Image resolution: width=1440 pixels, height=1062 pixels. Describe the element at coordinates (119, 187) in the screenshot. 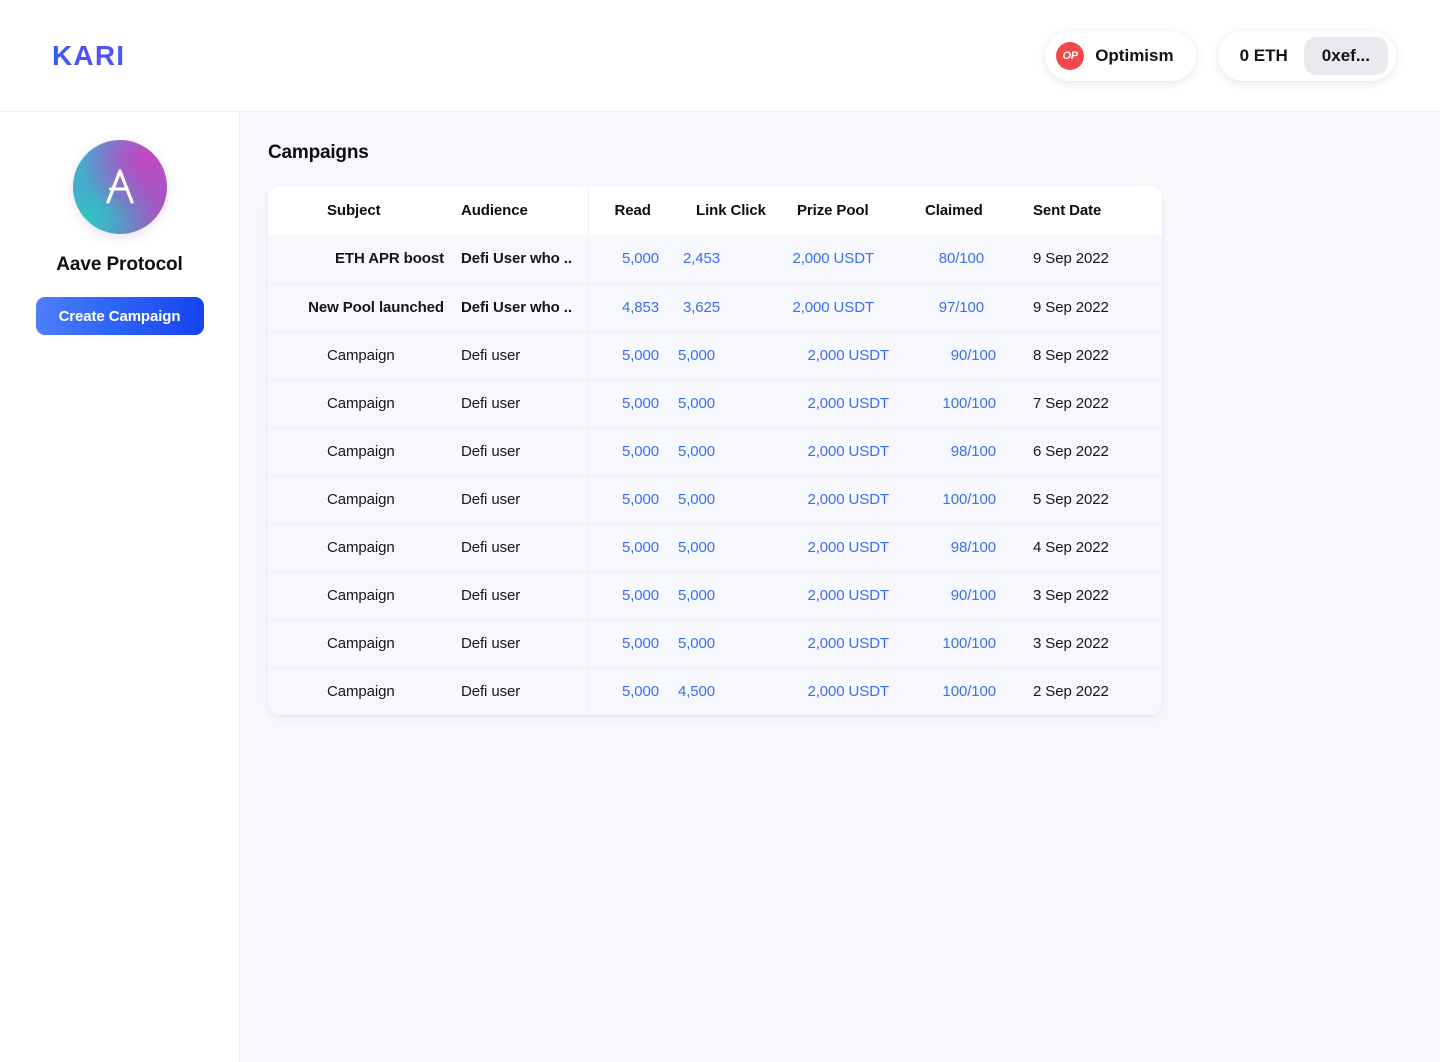

I see `aave-logo-icon` at that location.